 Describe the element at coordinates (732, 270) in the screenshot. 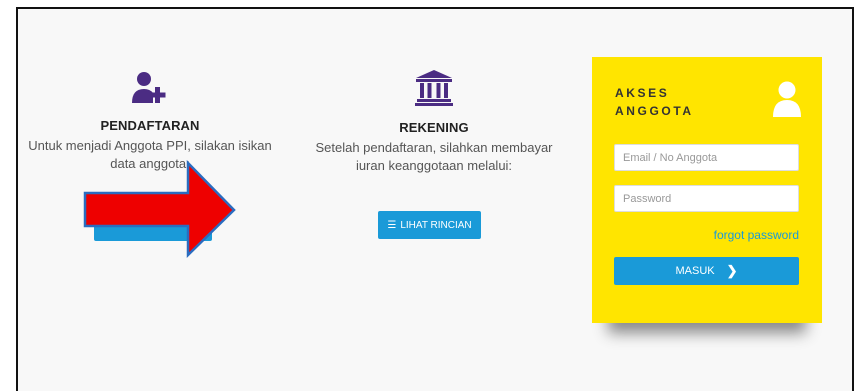

I see `chevron-right-icon: ❯` at that location.